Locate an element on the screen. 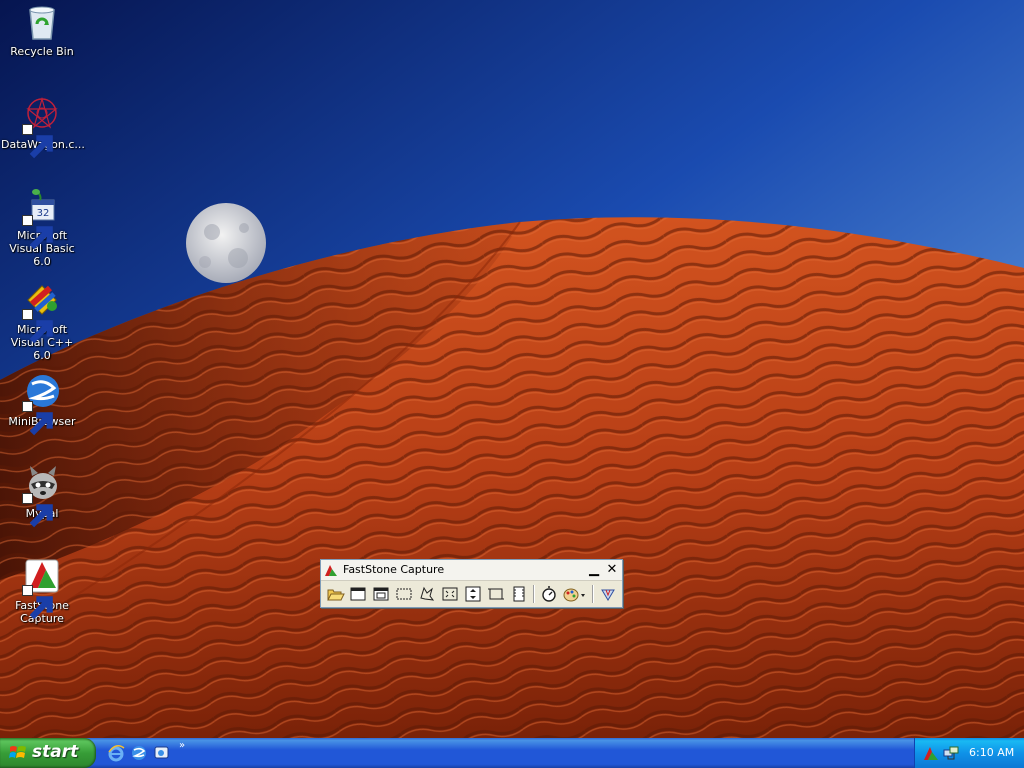  quicklaunch-minibrowser is located at coordinates (139, 753).